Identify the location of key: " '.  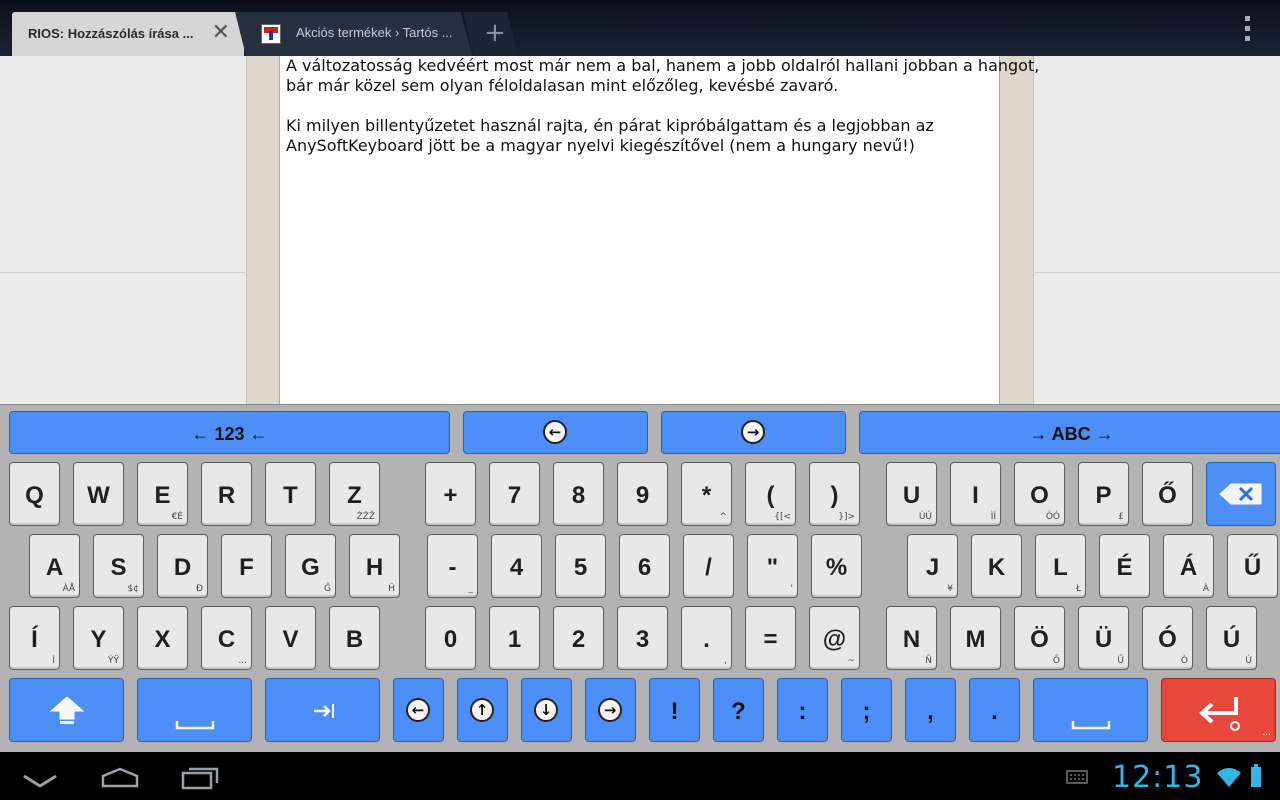
(772, 566).